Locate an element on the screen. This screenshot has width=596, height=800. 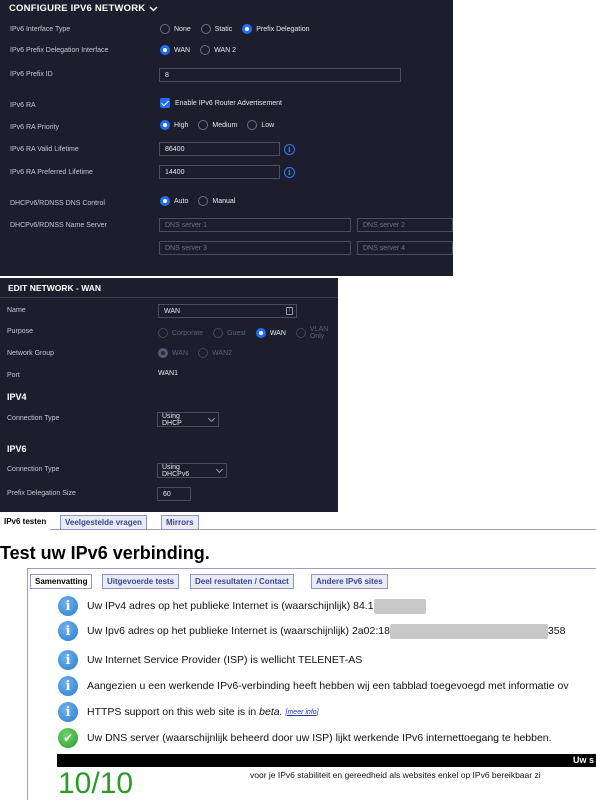
dns-server-2-input: DNS server 2 is located at coordinates (405, 225).